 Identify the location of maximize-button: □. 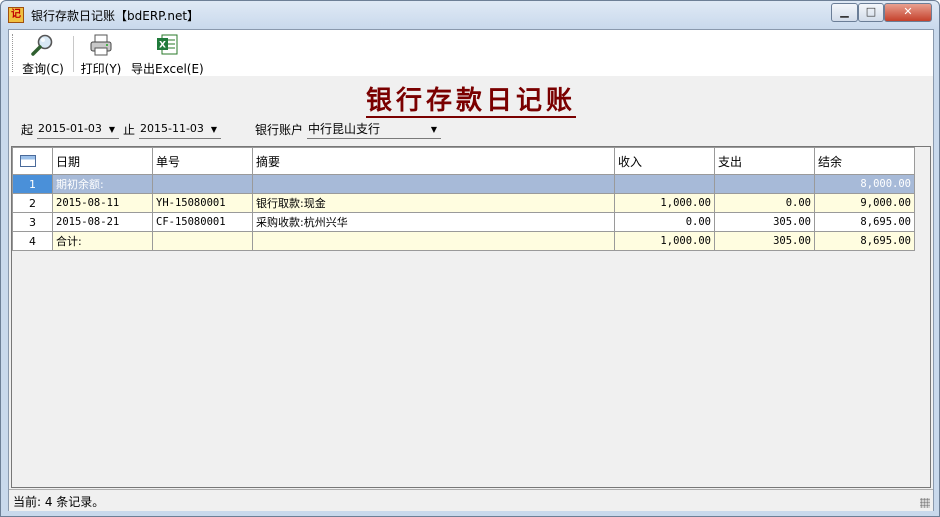
(871, 12).